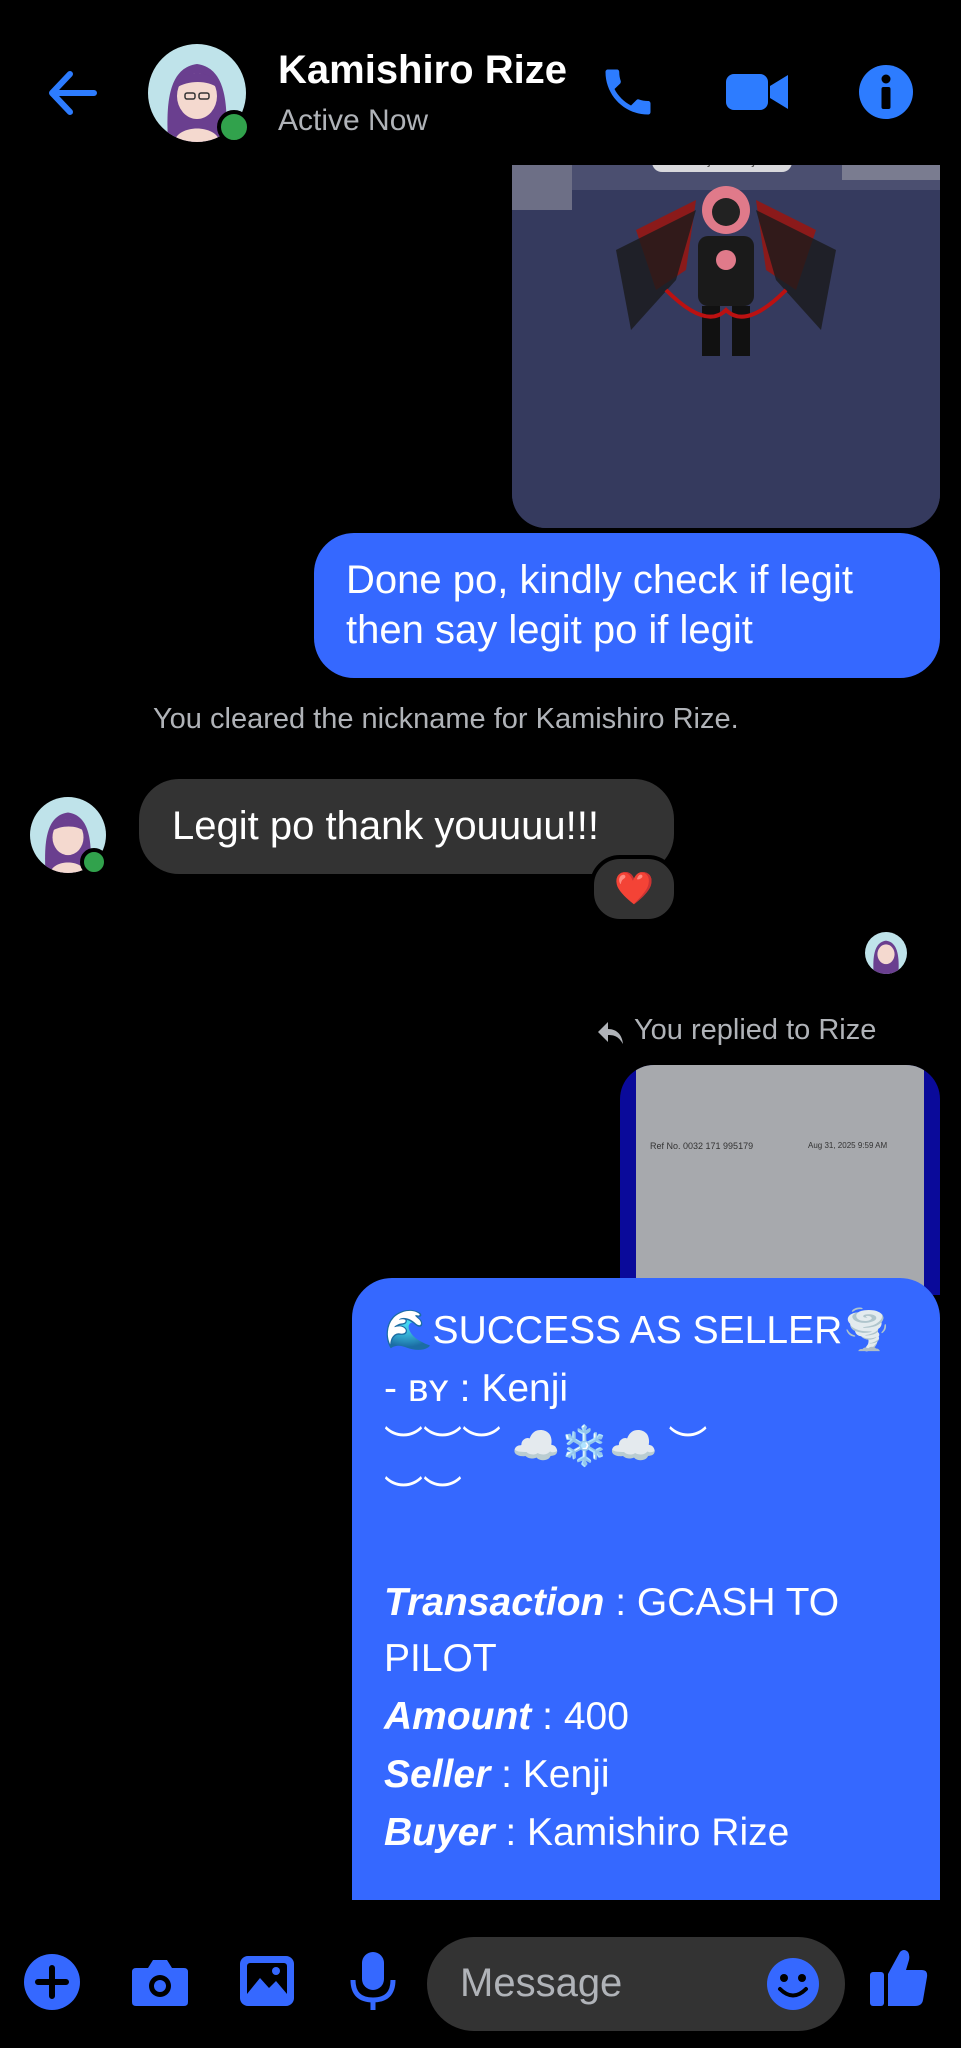  What do you see at coordinates (599, 580) in the screenshot?
I see `message-text: Done po, kindly check if legit` at bounding box center [599, 580].